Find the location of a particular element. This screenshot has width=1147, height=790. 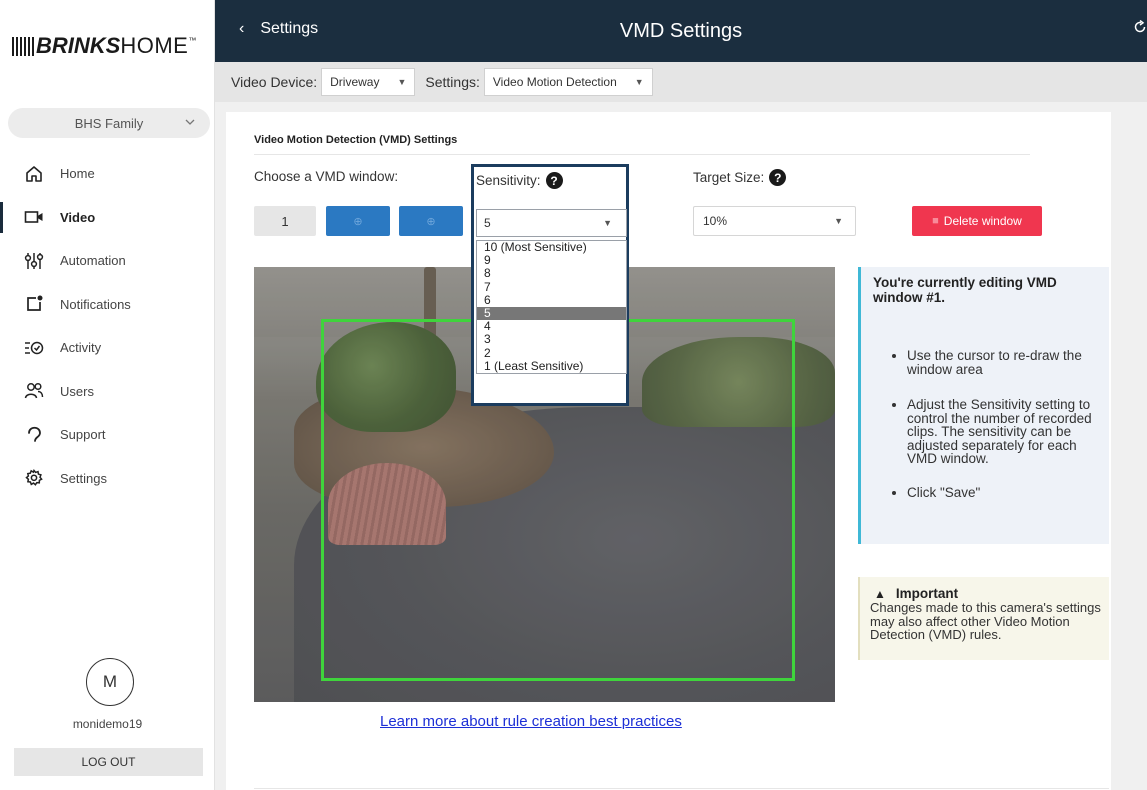

choose-window-label: Choose a VMD window: is located at coordinates (326, 176).